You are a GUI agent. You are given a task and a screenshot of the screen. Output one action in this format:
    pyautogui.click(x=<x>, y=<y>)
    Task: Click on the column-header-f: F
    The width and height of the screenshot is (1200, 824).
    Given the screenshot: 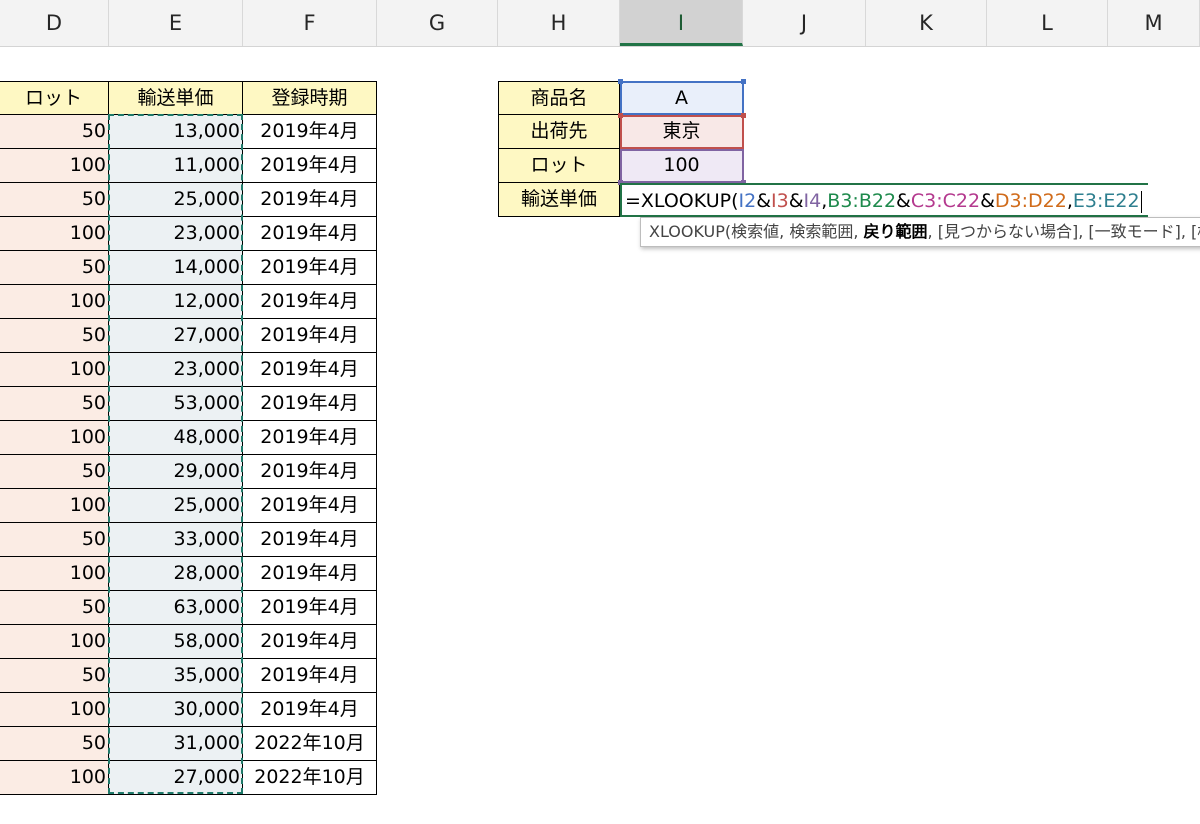 What is the action you would take?
    pyautogui.click(x=310, y=23)
    